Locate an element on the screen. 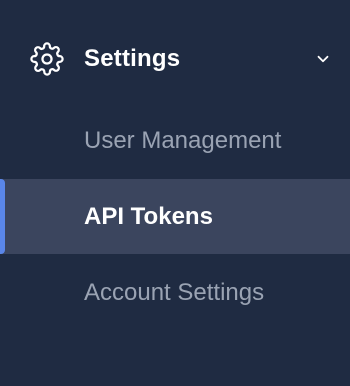  settings-section-label: Settings is located at coordinates (132, 58).